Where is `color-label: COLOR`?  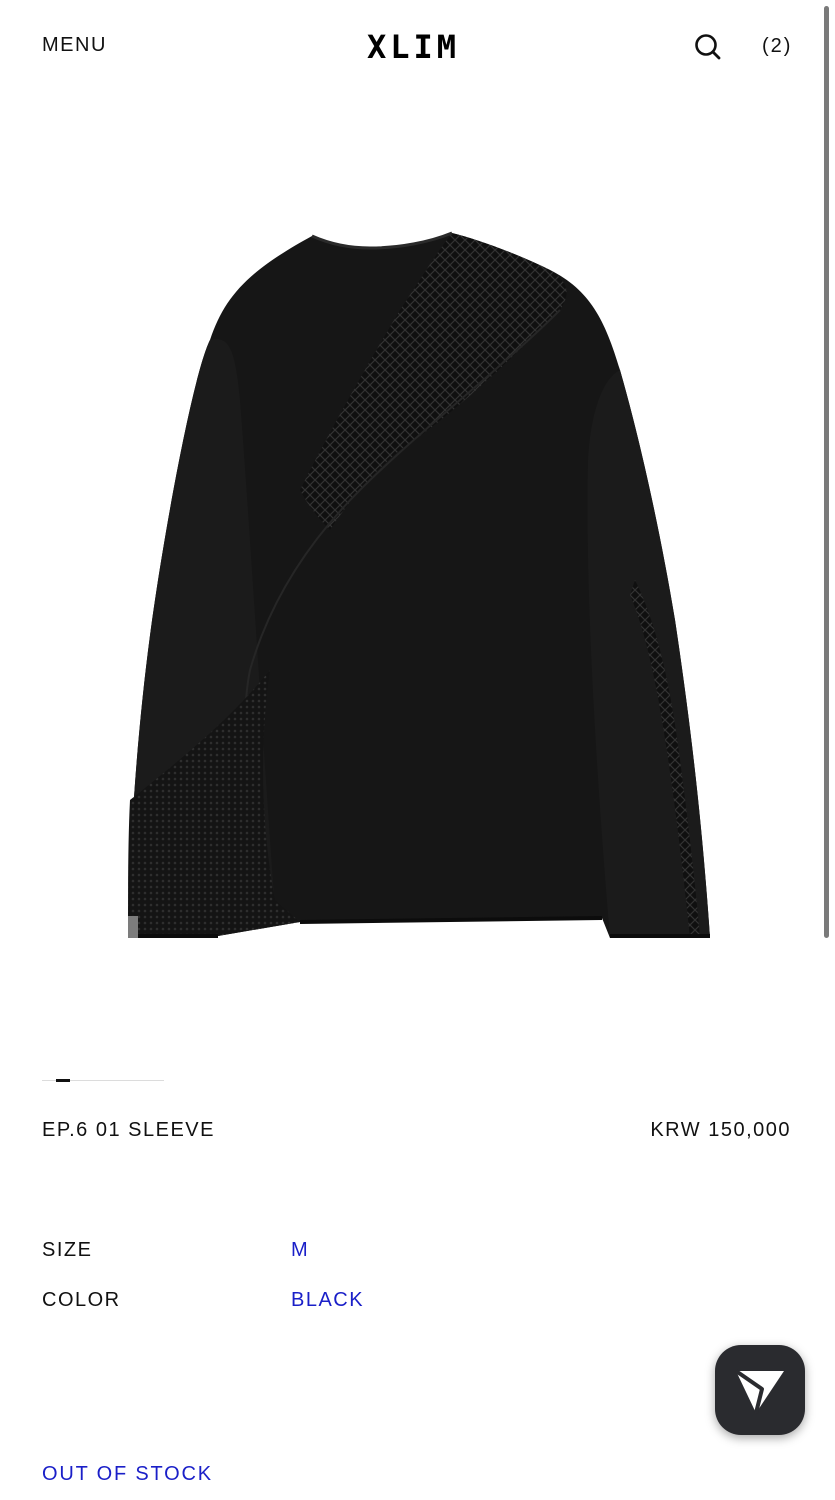
color-label: COLOR is located at coordinates (81, 1300).